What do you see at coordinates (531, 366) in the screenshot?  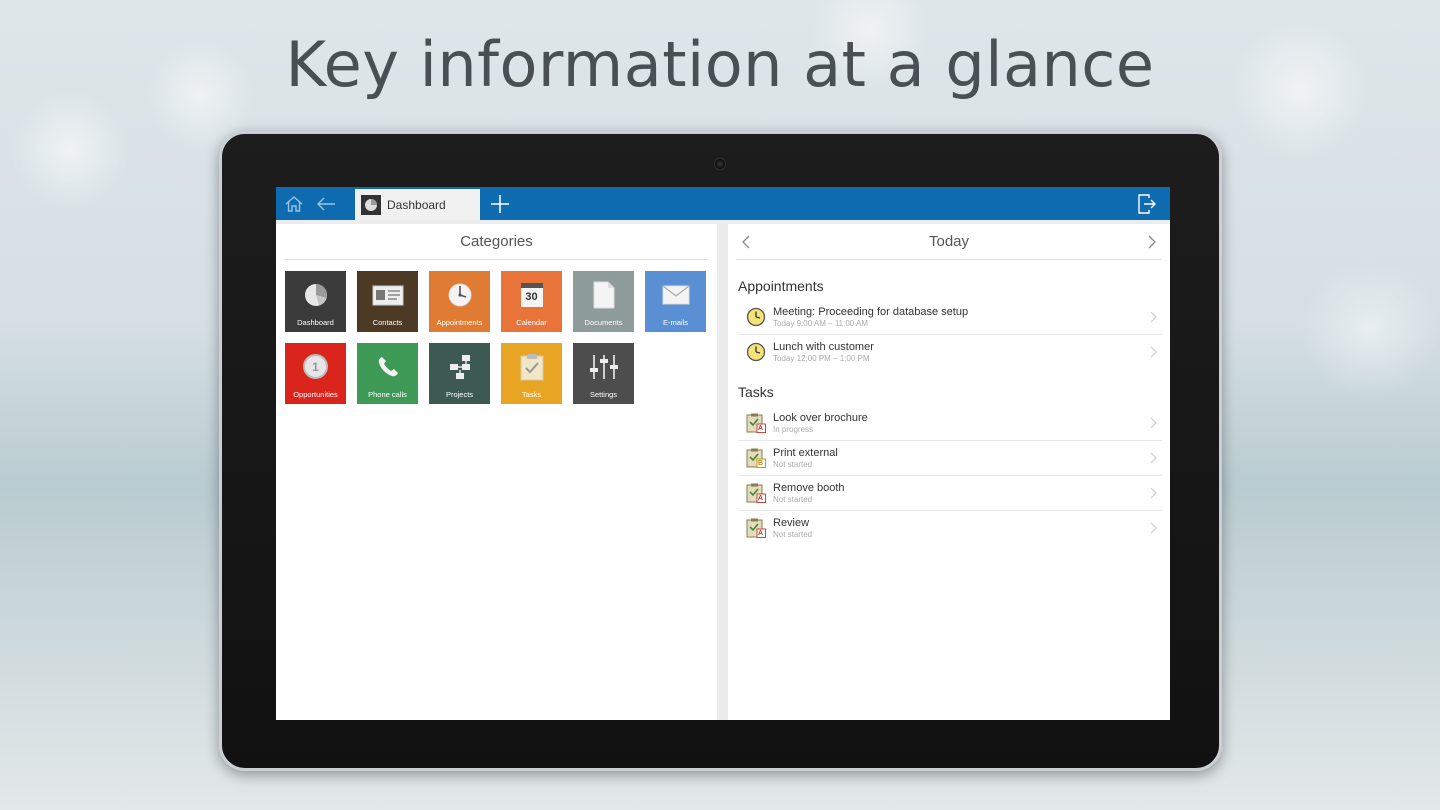 I see `clipboard-icon` at bounding box center [531, 366].